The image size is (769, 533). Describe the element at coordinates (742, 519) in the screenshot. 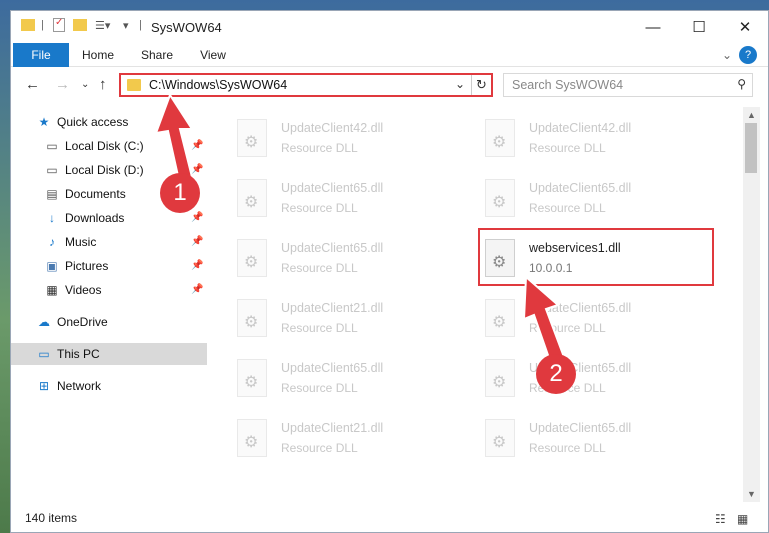

I see `tiles-view-icon: ▦` at that location.